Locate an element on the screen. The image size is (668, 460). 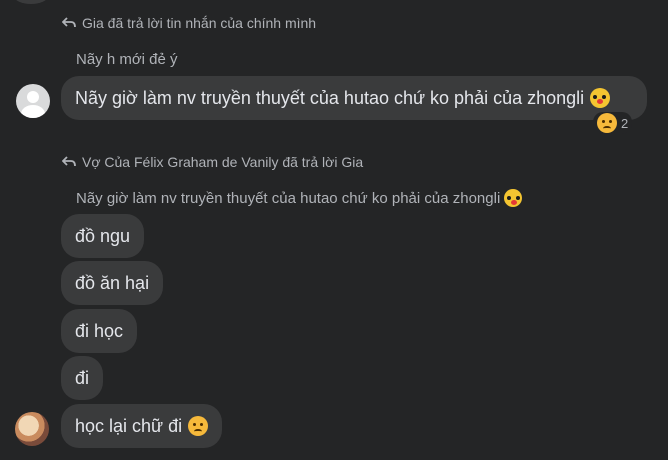
quoted-message: Nãy h mới đẻ ý is located at coordinates (127, 59).